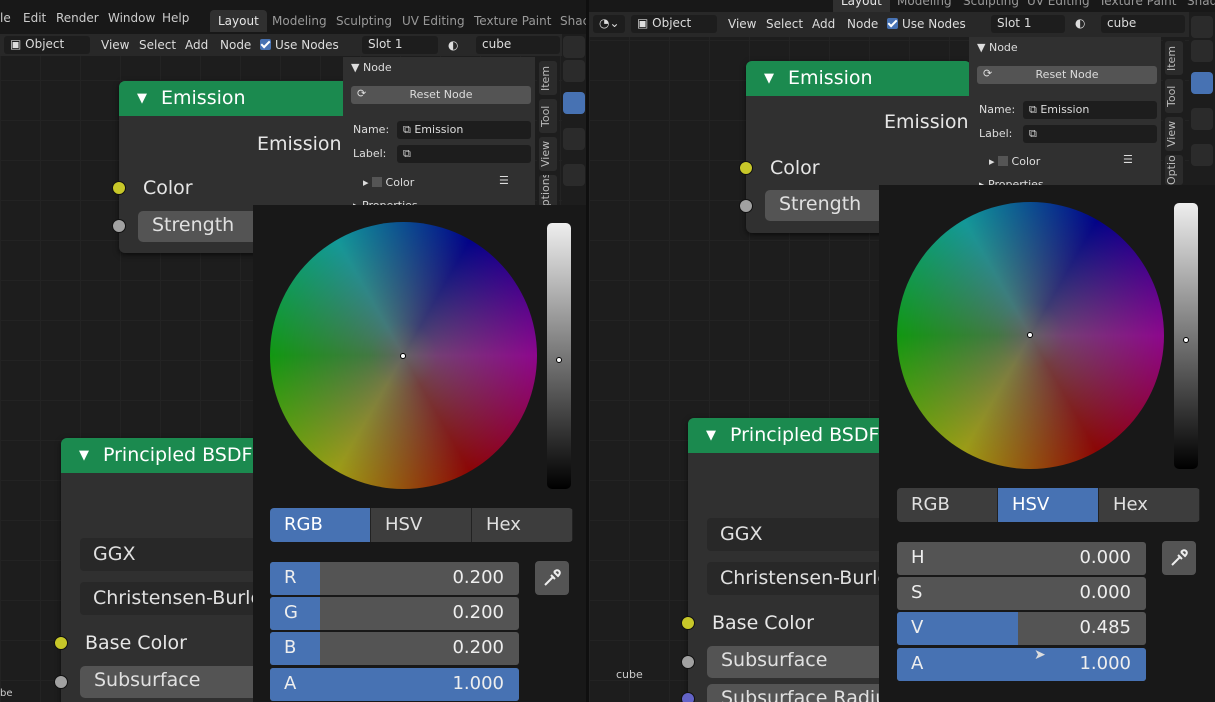 The image size is (1215, 702). What do you see at coordinates (175, 18) in the screenshot?
I see `menu-help: Help` at bounding box center [175, 18].